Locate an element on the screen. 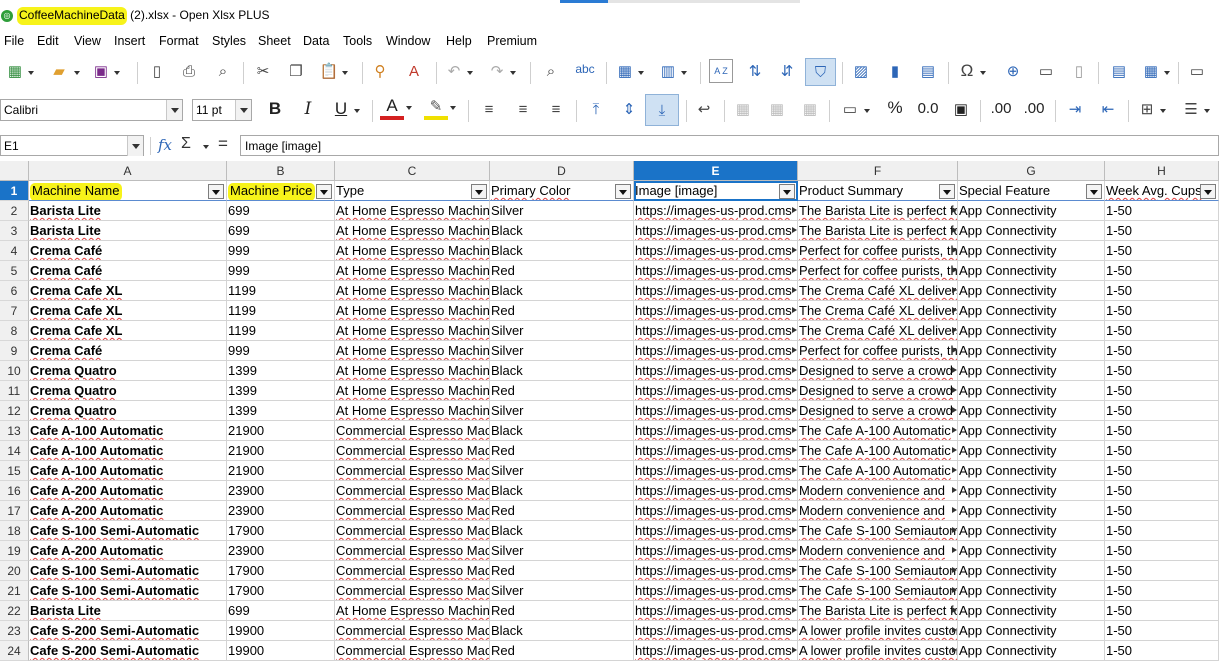 The height and width of the screenshot is (663, 1219). menu-premium: Premium is located at coordinates (512, 41).